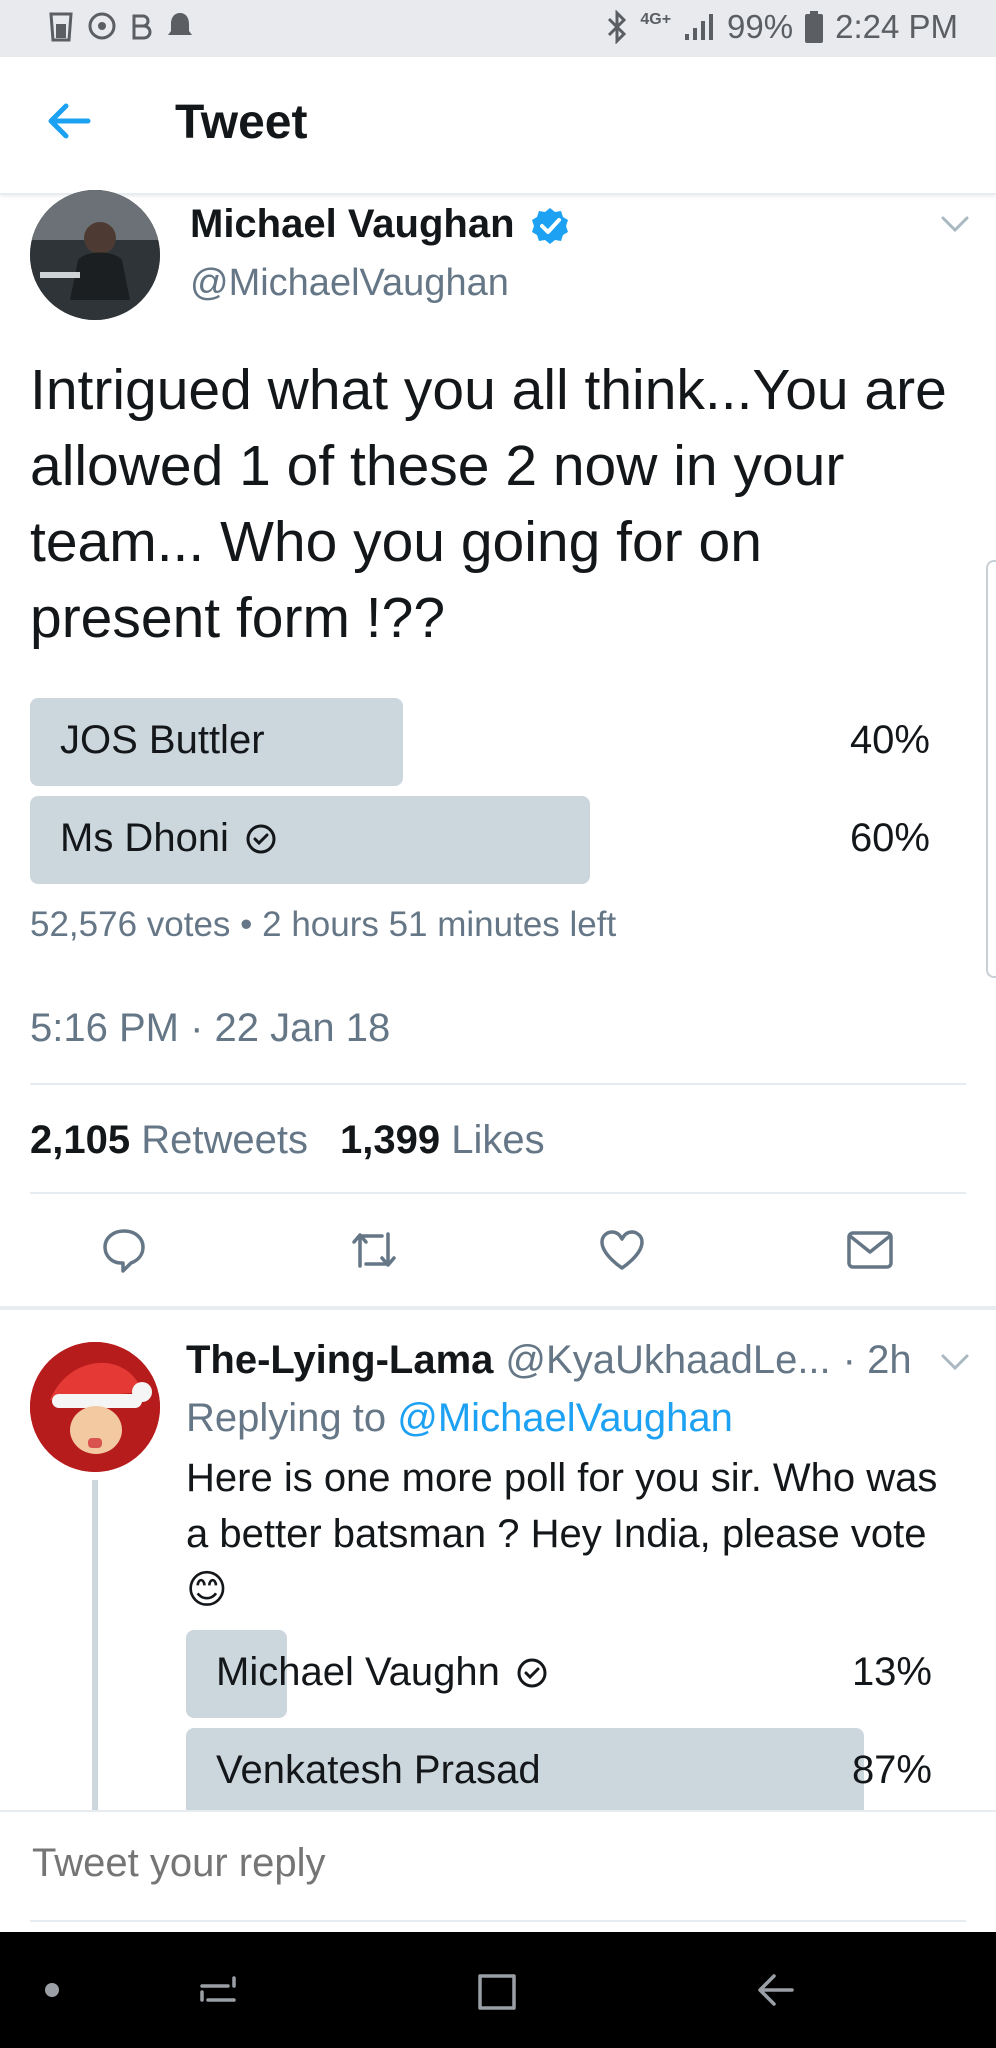 The height and width of the screenshot is (2048, 996). Describe the element at coordinates (162, 740) in the screenshot. I see `poll-option-label: JOS Buttler` at that location.